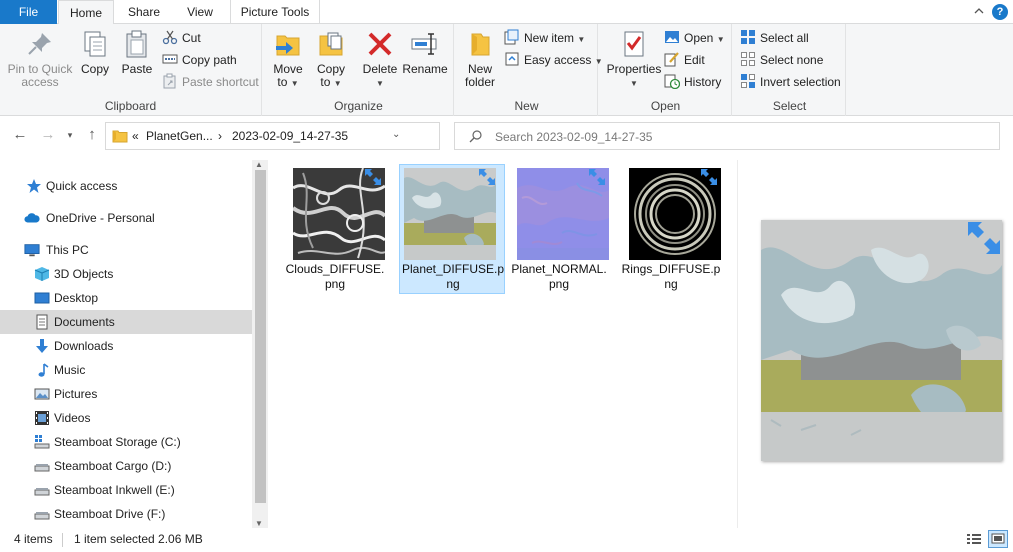 The width and height of the screenshot is (1013, 552). What do you see at coordinates (76, 298) in the screenshot?
I see `sidebar-item-label: Desktop` at bounding box center [76, 298].